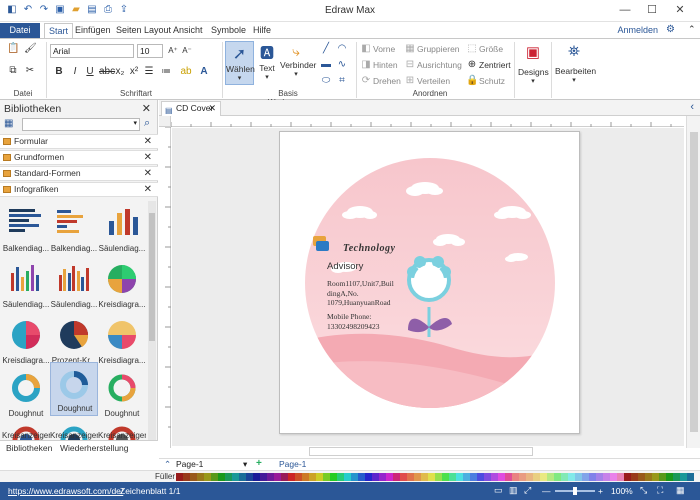 Image resolution: width=700 pixels, height=500 pixels. What do you see at coordinates (513, 490) in the screenshot?
I see `view-page-icon: ▥` at bounding box center [513, 490].